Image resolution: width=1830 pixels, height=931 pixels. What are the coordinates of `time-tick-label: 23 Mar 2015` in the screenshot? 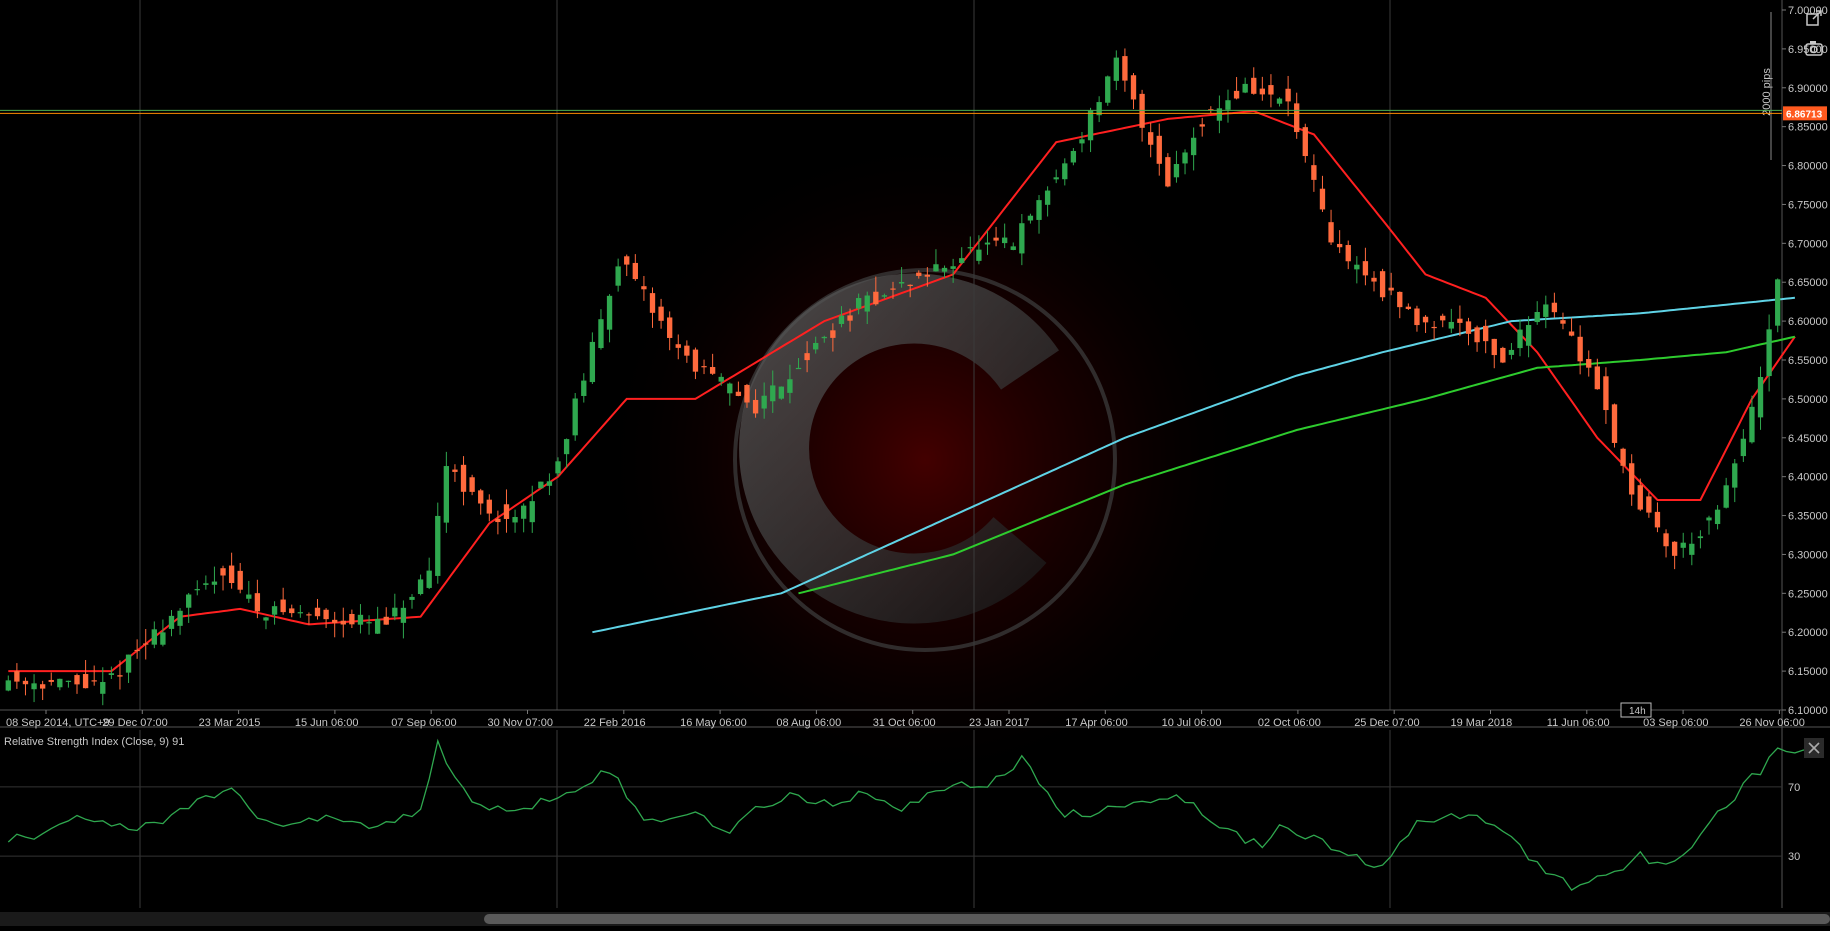 It's located at (230, 723).